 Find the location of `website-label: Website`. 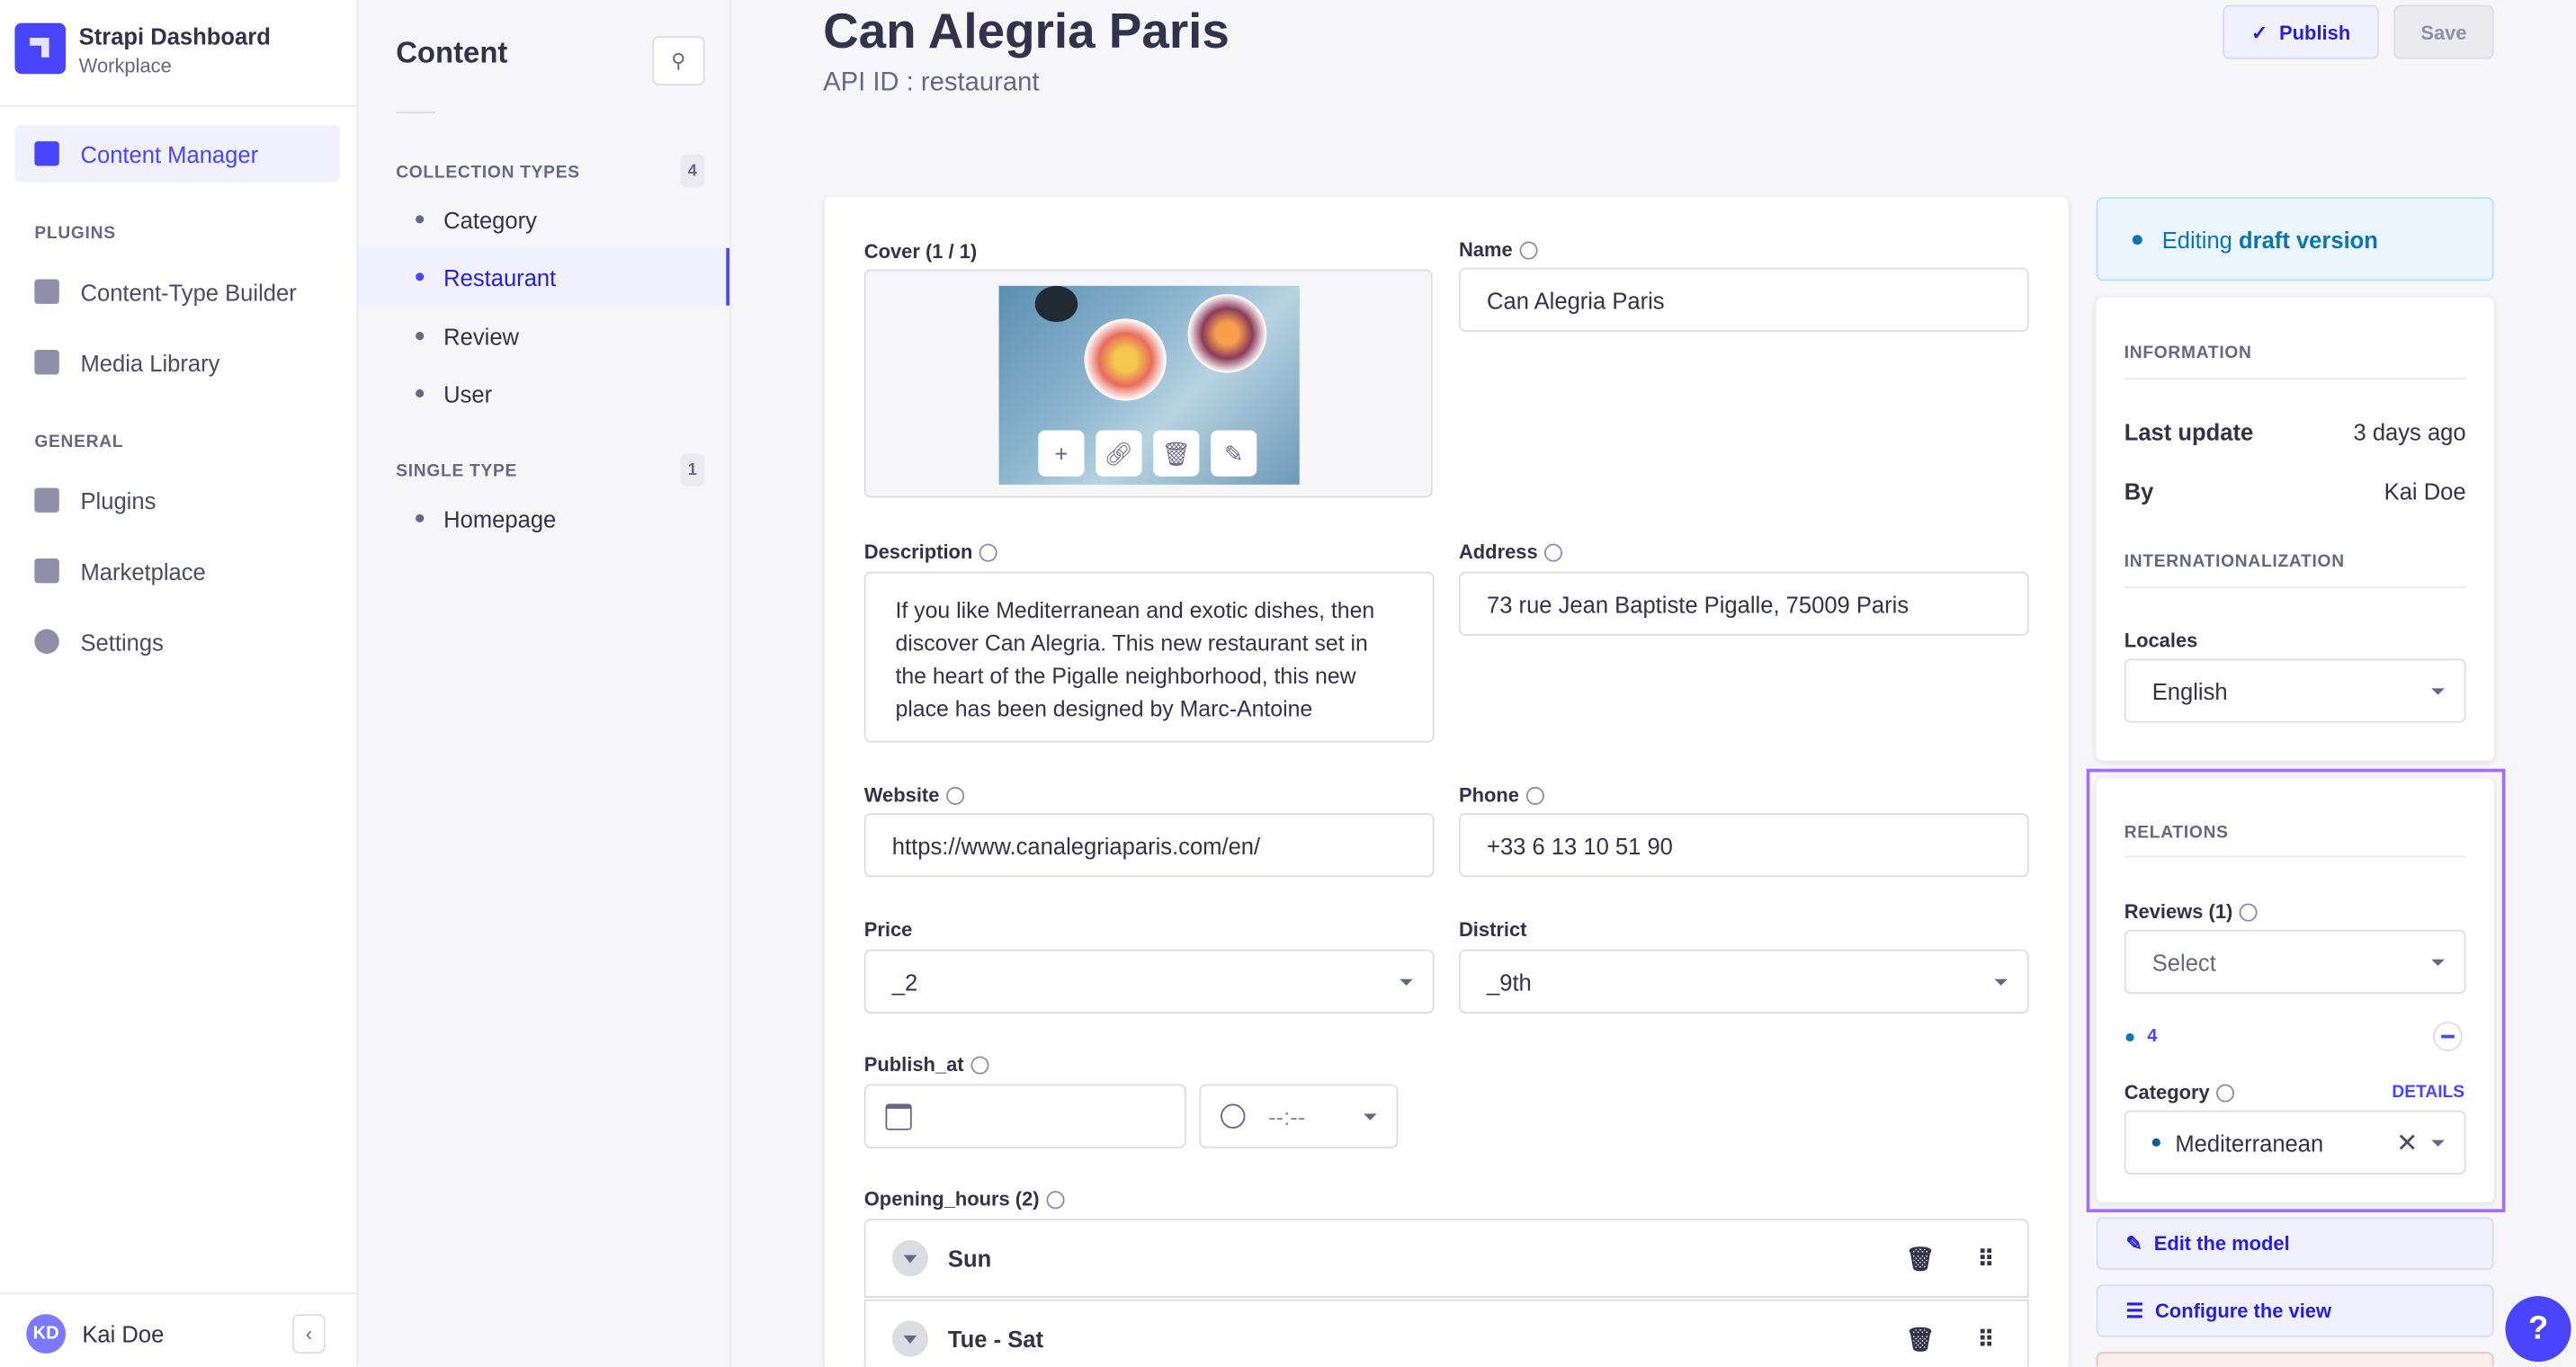

website-label: Website is located at coordinates (914, 795).